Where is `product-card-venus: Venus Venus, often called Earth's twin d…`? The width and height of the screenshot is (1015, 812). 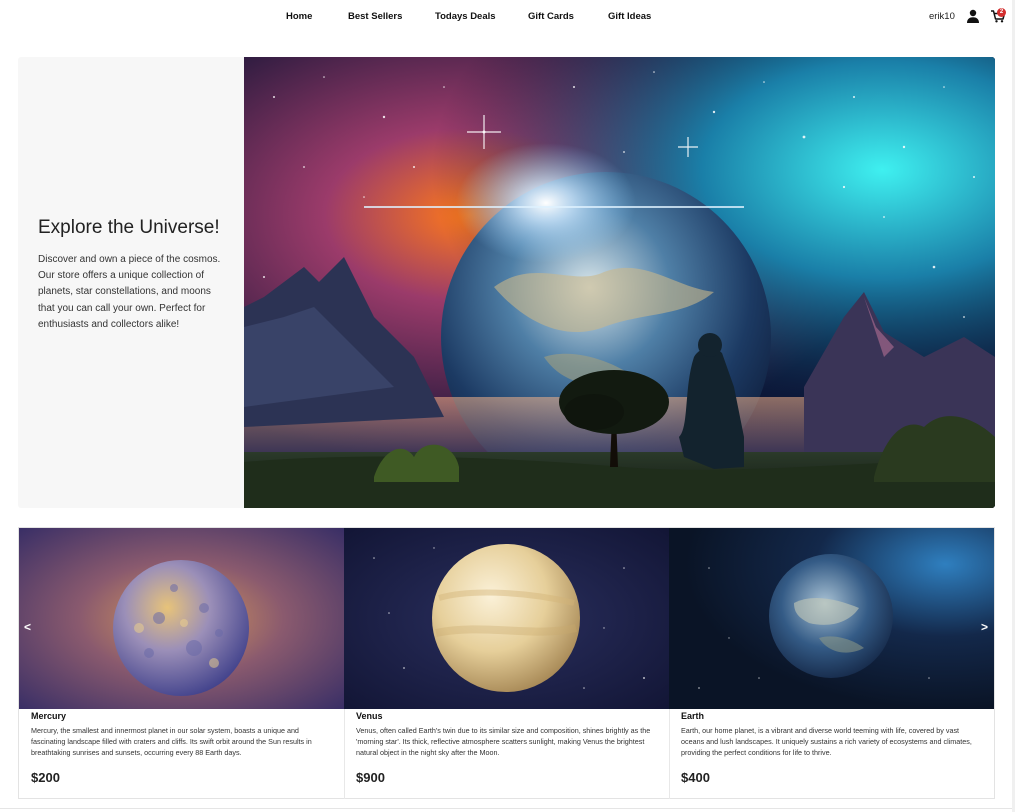
product-card-venus: Venus Venus, often called Earth's twin d… is located at coordinates (507, 663).